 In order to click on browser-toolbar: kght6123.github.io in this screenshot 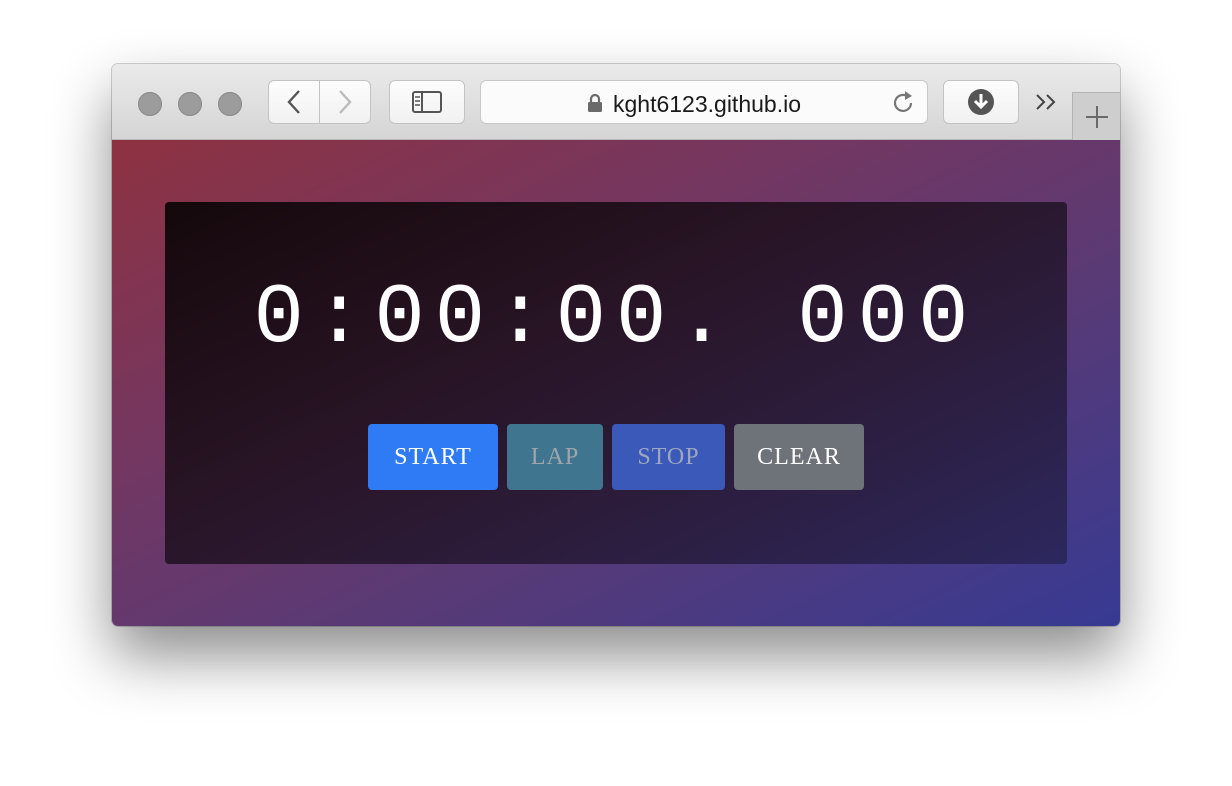, I will do `click(616, 102)`.